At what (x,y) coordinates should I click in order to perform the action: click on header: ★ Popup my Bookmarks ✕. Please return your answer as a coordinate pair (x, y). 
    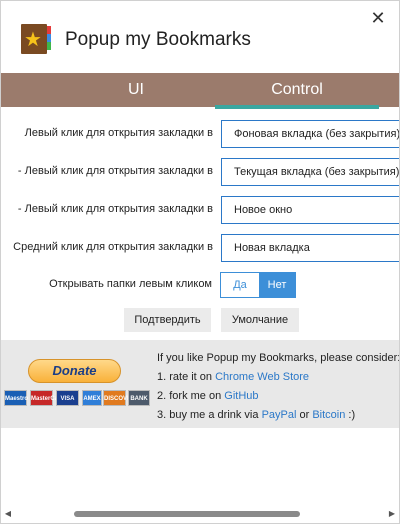
    Looking at the image, I should click on (200, 37).